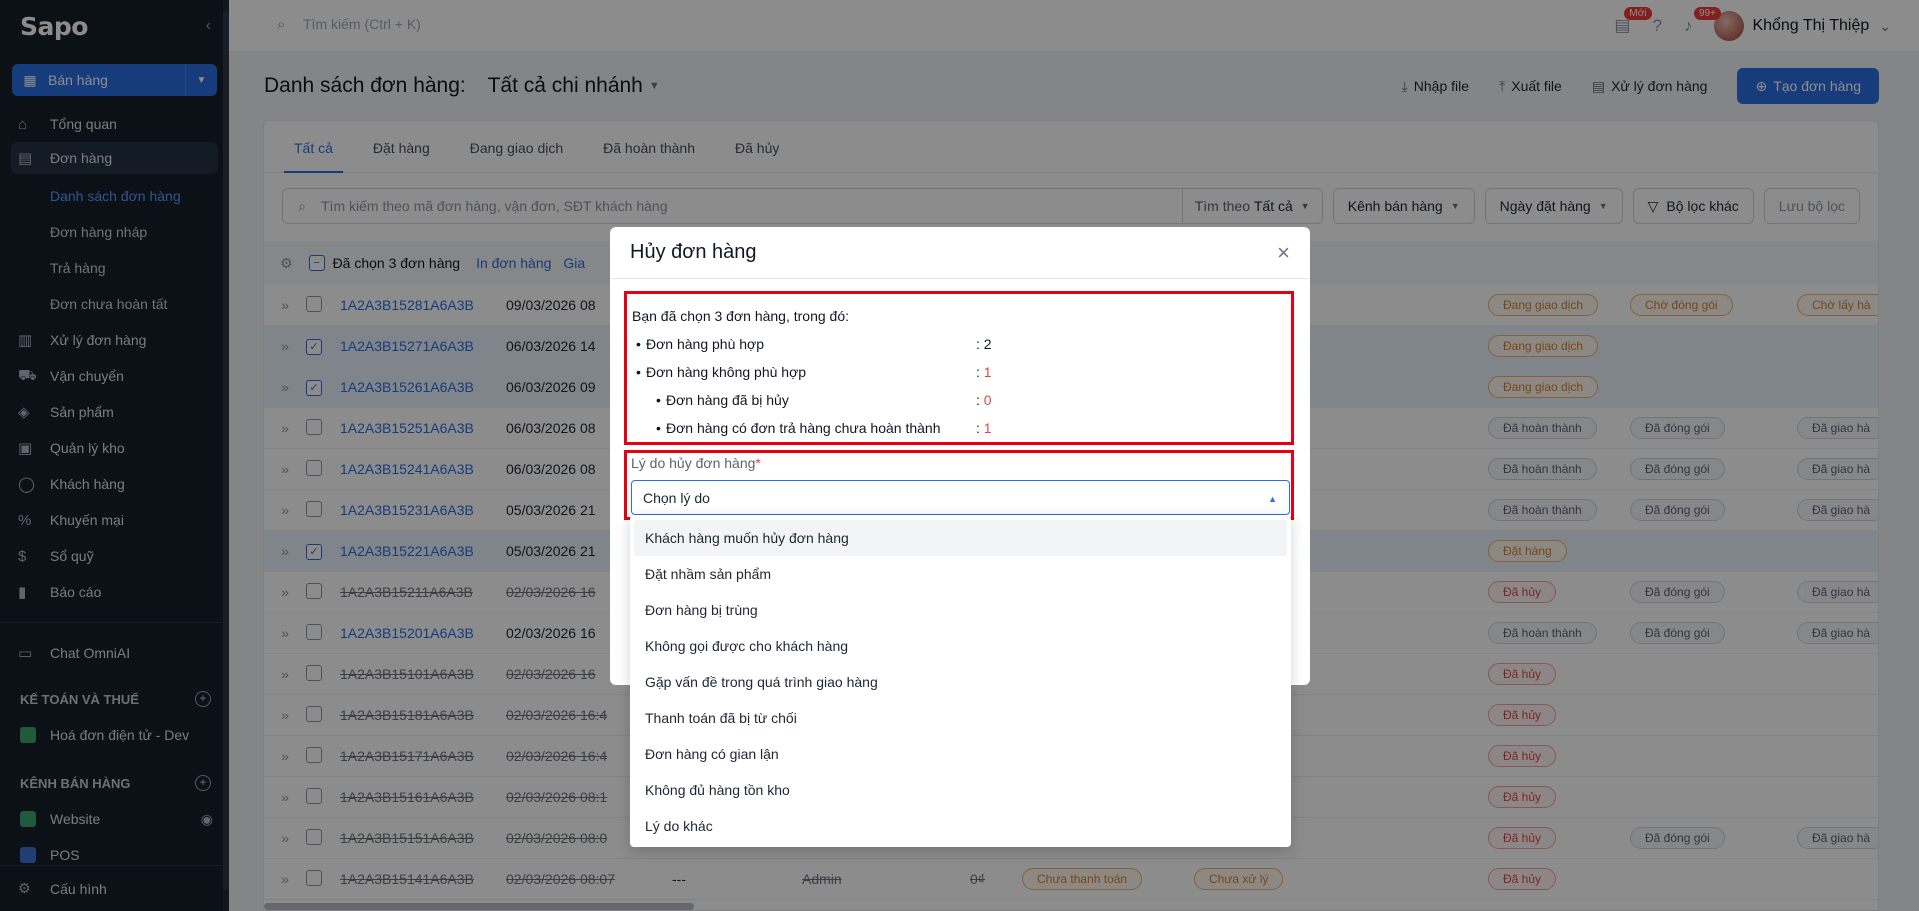 The width and height of the screenshot is (1919, 911). I want to click on cancel-reason-label: Lý do hủy đơn hàng*, so click(696, 463).